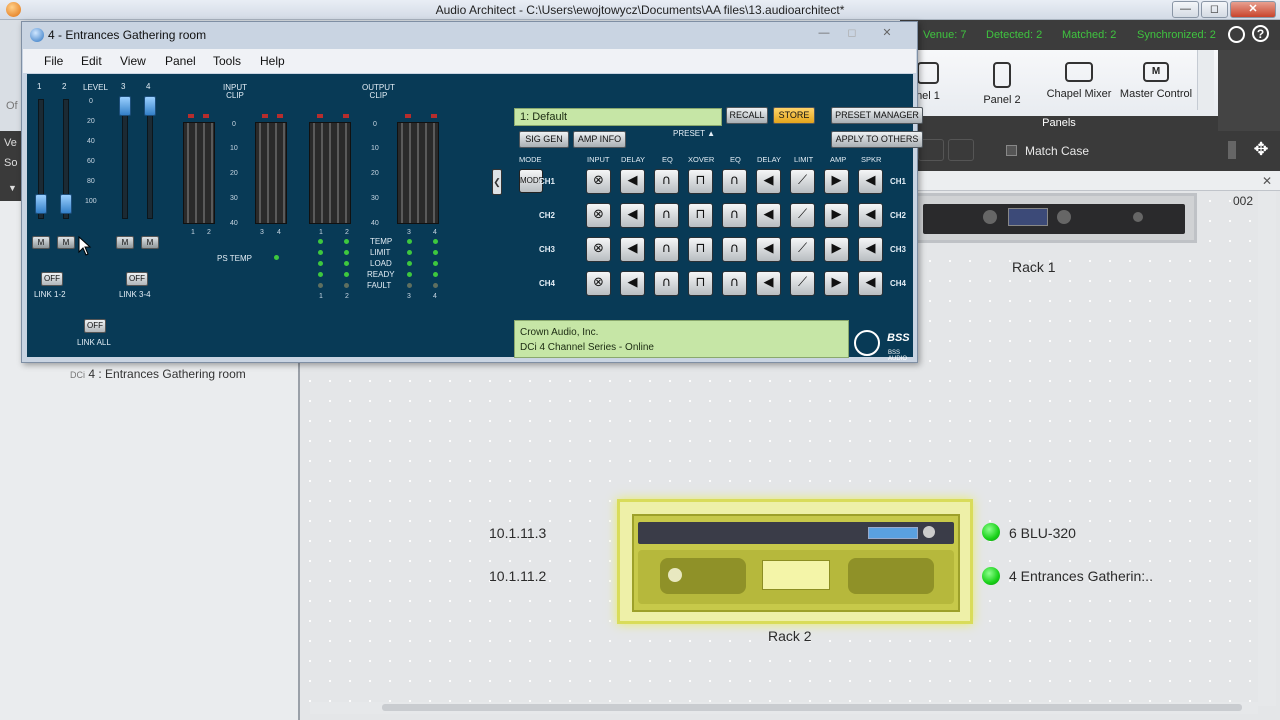  What do you see at coordinates (666, 215) in the screenshot?
I see `eq-block-ch2: ∩` at bounding box center [666, 215].